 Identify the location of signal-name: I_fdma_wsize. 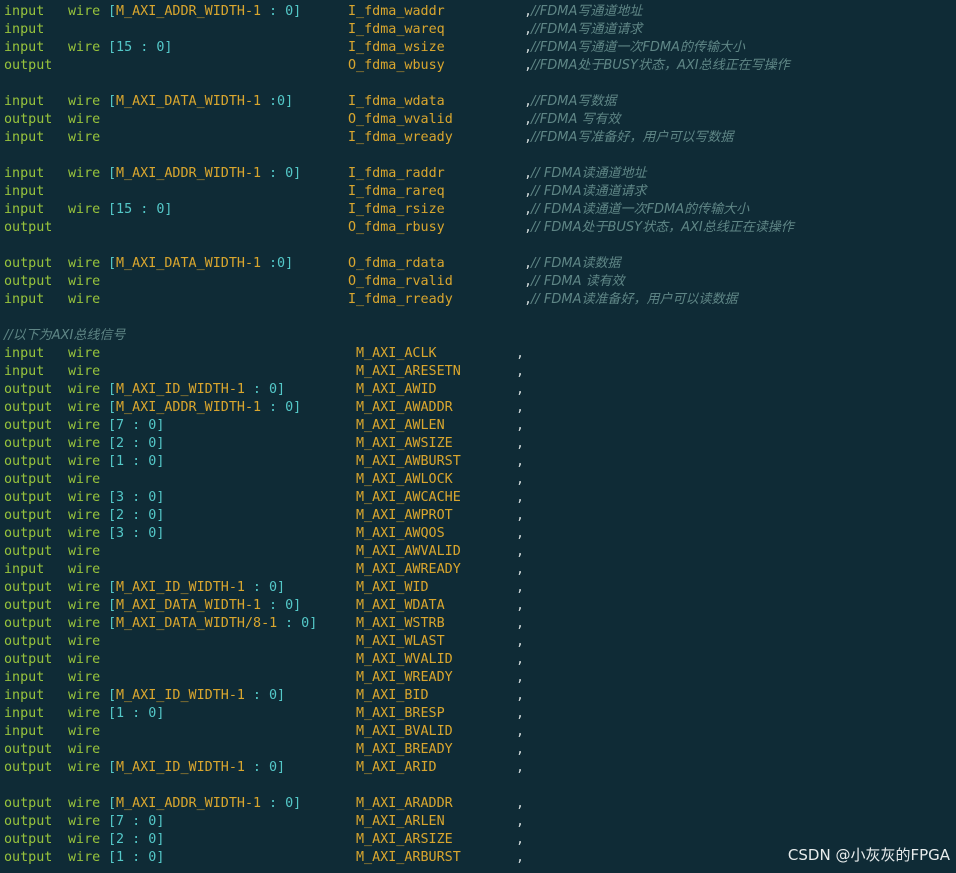
(396, 47).